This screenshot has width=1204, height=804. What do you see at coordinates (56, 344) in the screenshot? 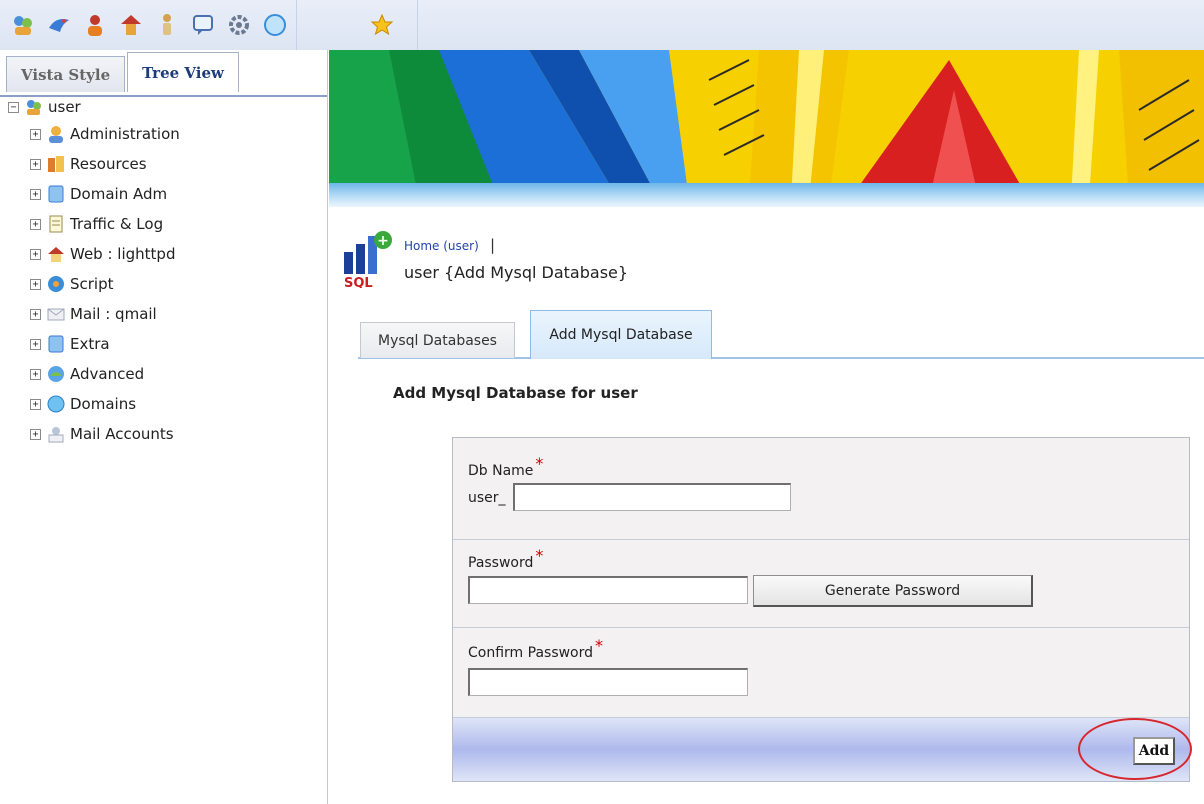
I see `extra-icon` at bounding box center [56, 344].